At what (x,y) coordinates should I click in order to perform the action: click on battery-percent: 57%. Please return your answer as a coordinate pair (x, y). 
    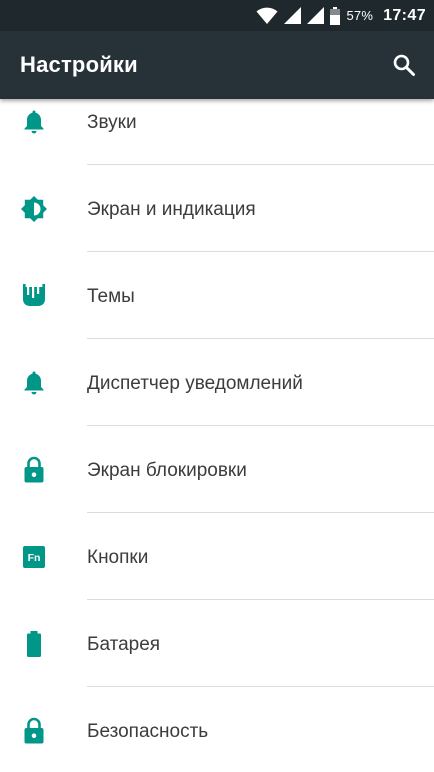
    Looking at the image, I should click on (360, 15).